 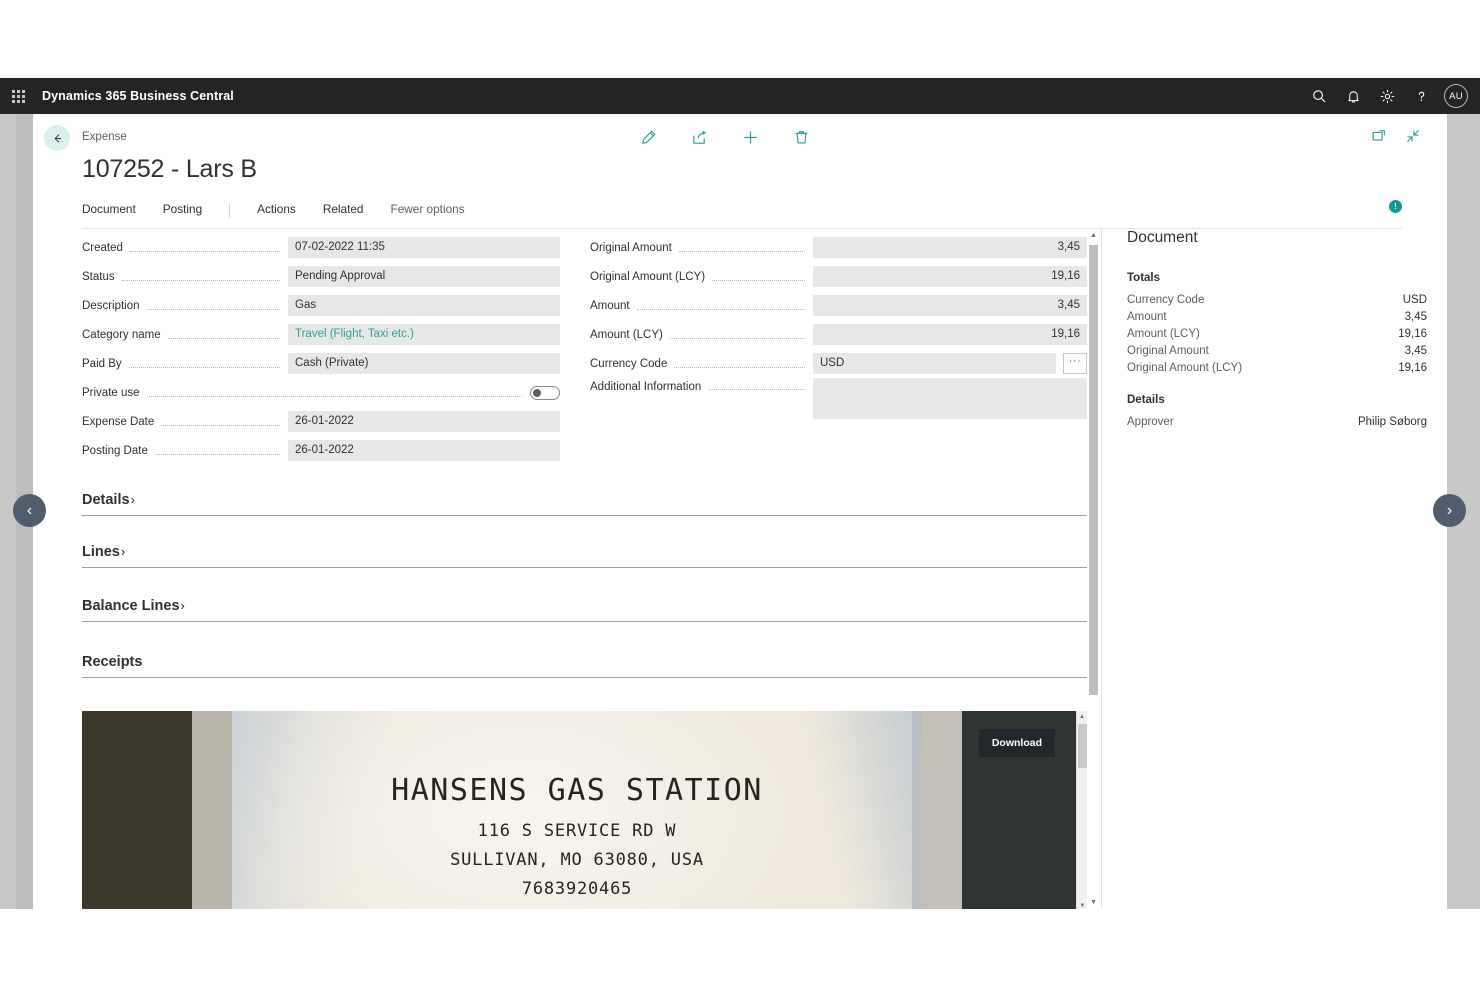 I want to click on section-title: Balance Lines, so click(x=131, y=606).